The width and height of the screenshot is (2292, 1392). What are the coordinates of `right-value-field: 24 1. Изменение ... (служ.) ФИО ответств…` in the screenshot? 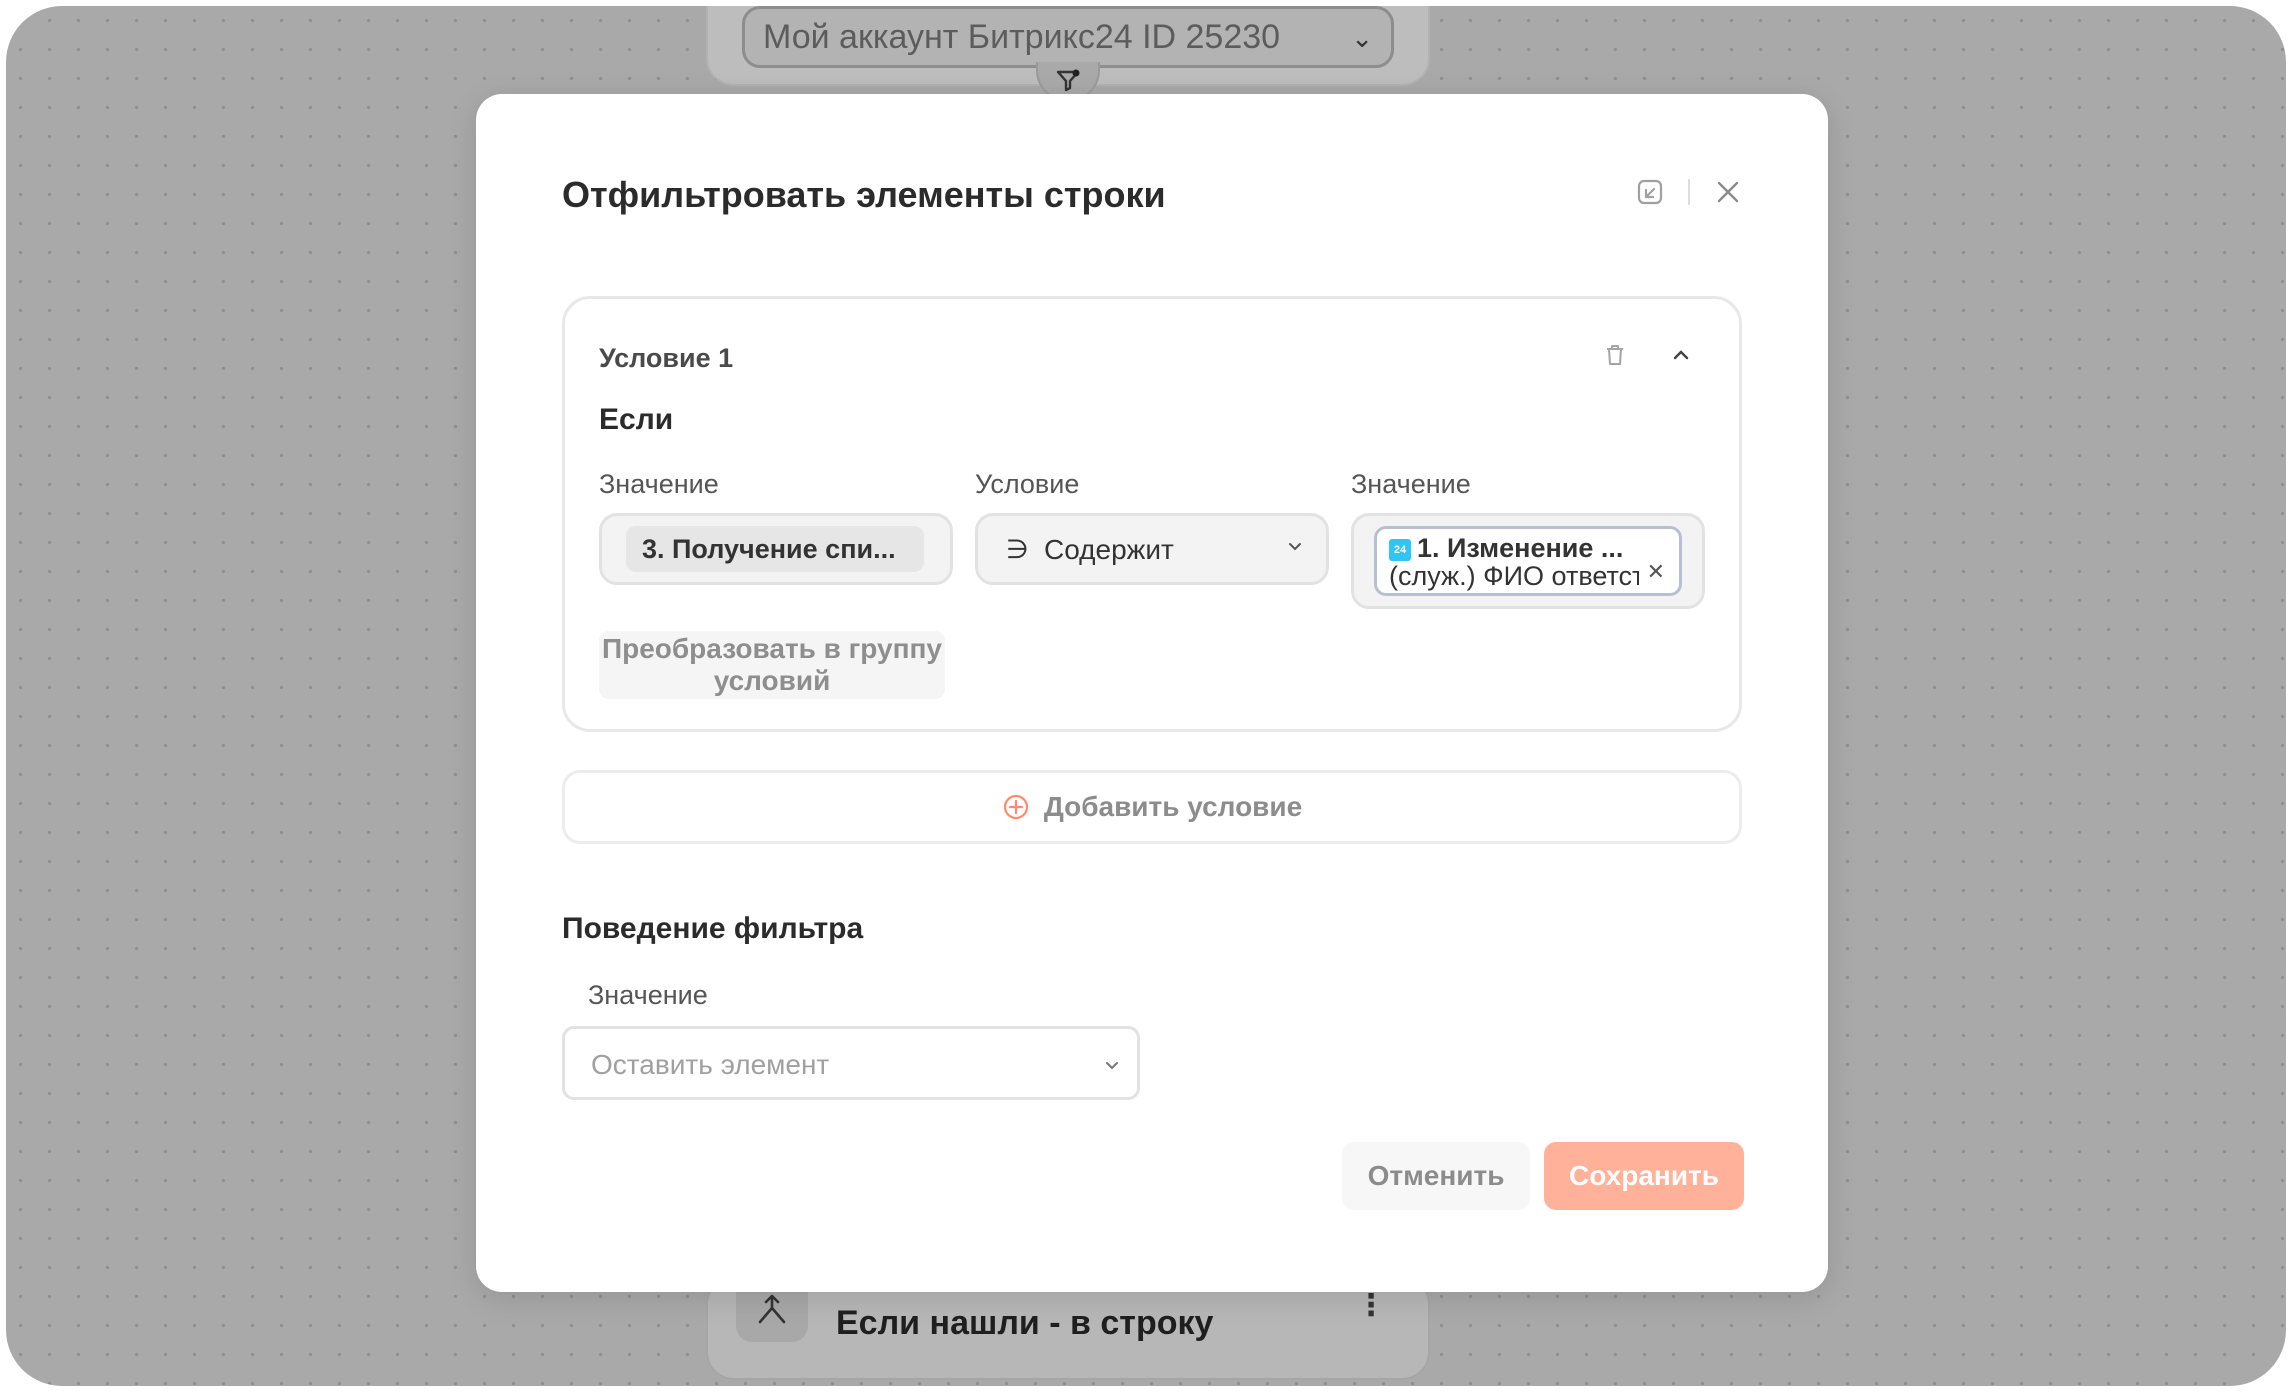 It's located at (1528, 561).